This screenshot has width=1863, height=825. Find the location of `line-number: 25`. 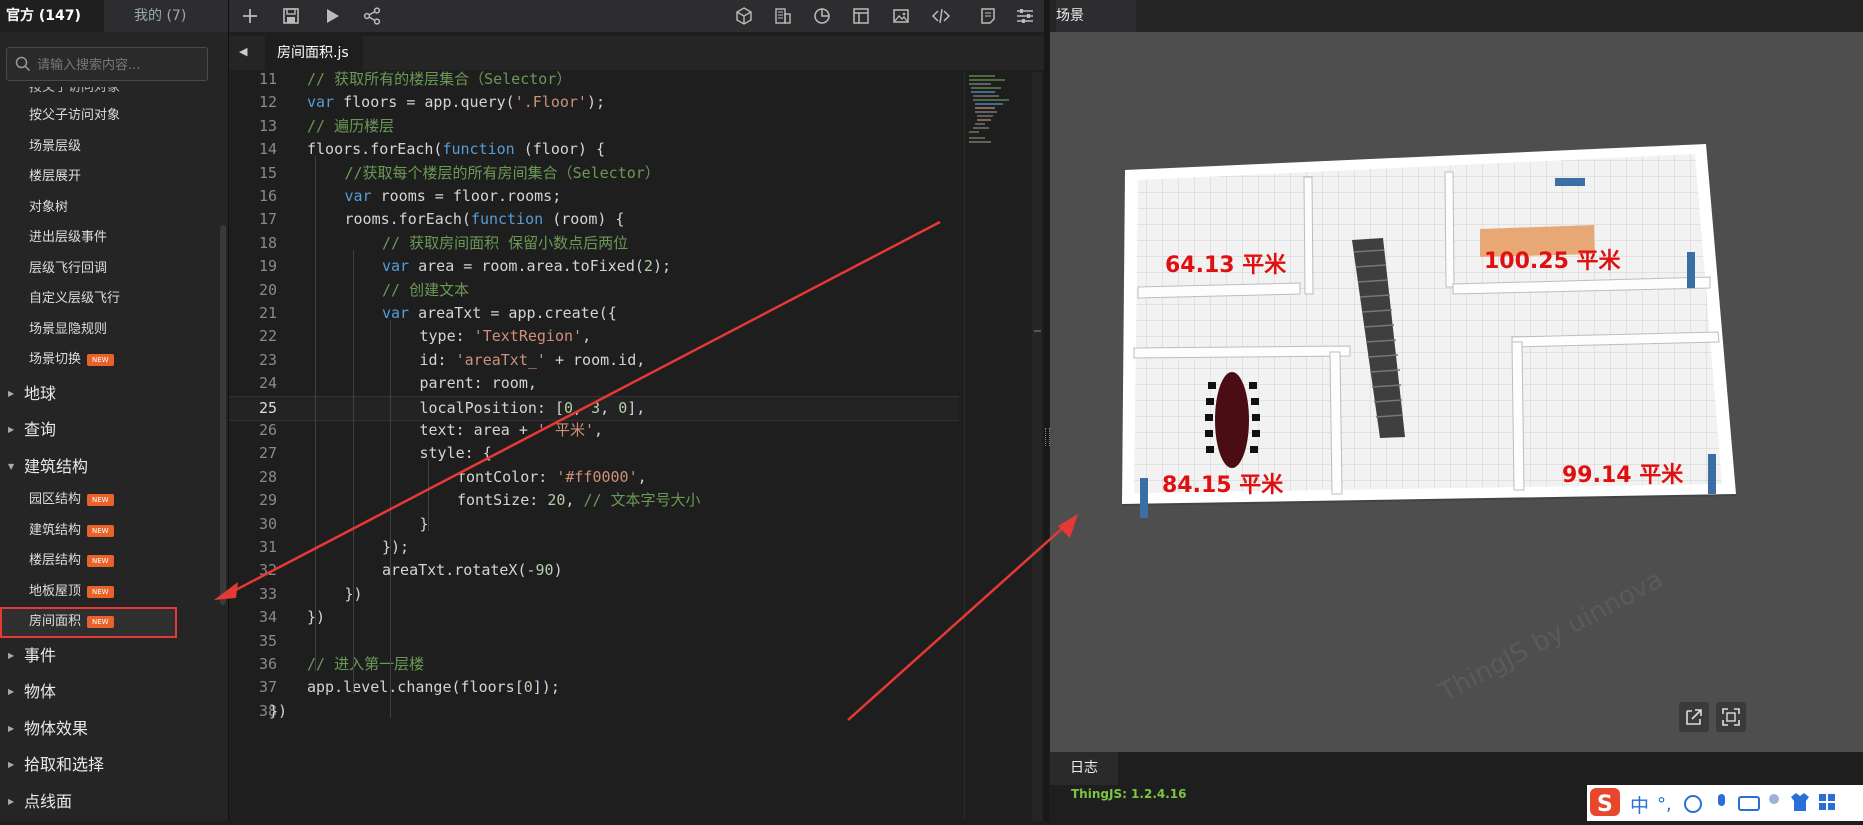

line-number: 25 is located at coordinates (267, 407).